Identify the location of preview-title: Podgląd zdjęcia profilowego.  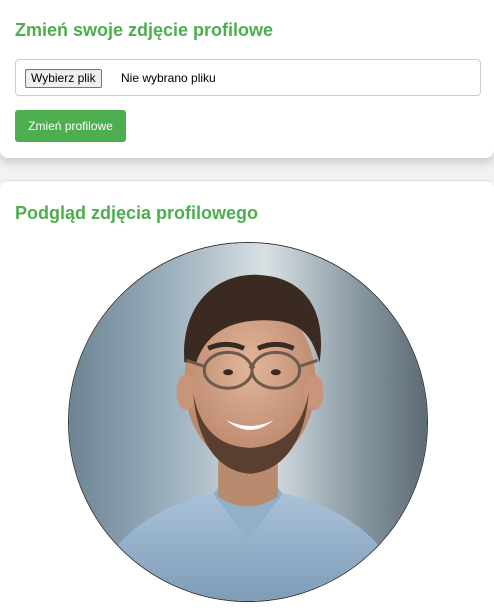
(137, 213).